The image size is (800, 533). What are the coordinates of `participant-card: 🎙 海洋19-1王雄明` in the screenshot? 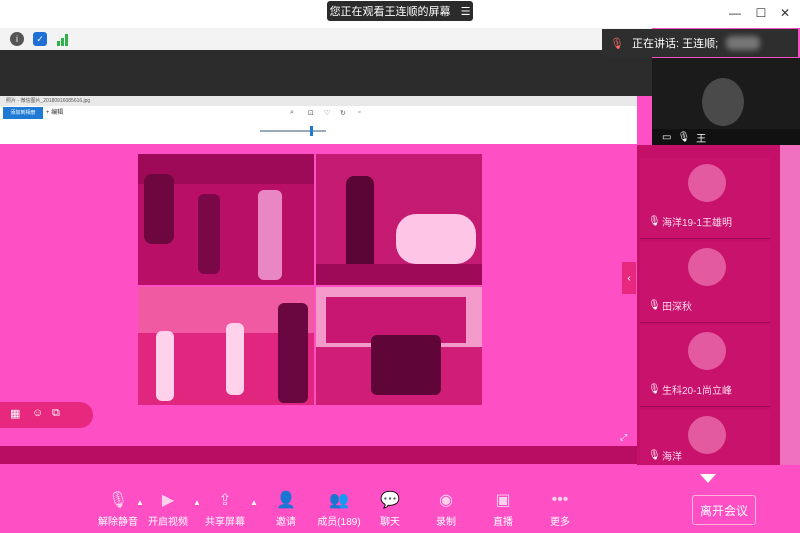 It's located at (705, 198).